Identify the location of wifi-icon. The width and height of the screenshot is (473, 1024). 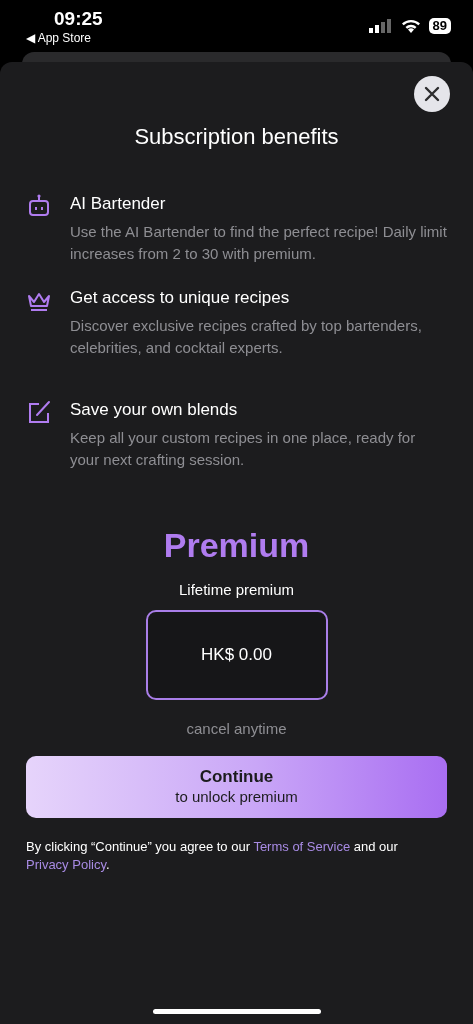
(410, 26).